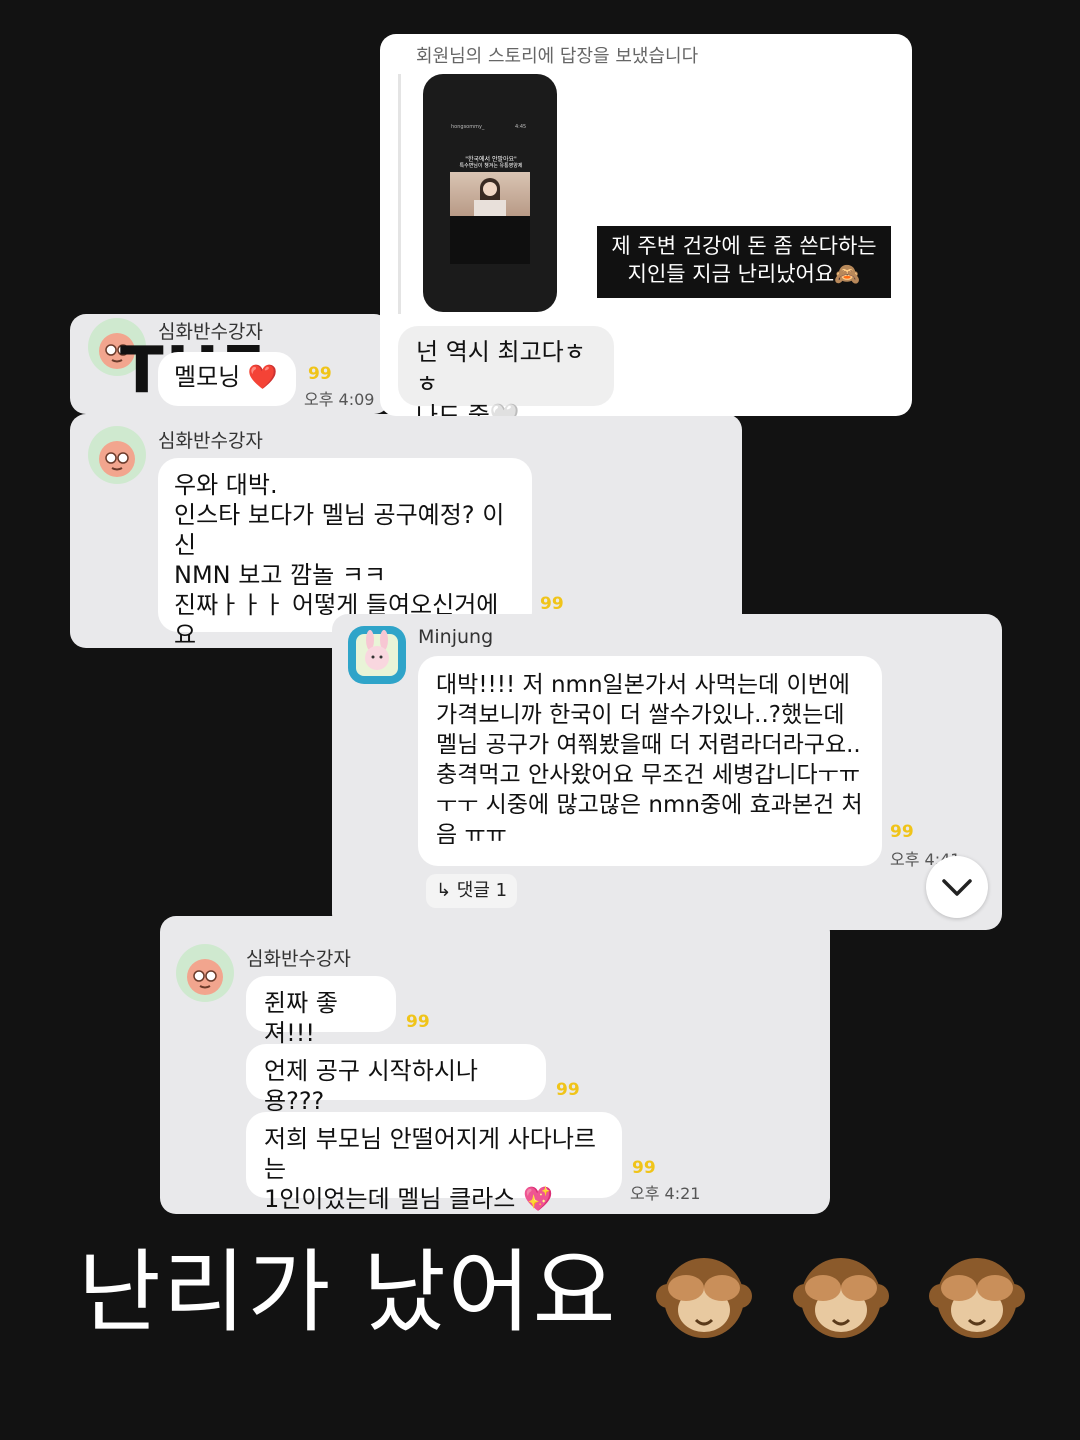 The image size is (1080, 1440). I want to click on message-bubble: 쥔짜 좋져!!!, so click(321, 1011).